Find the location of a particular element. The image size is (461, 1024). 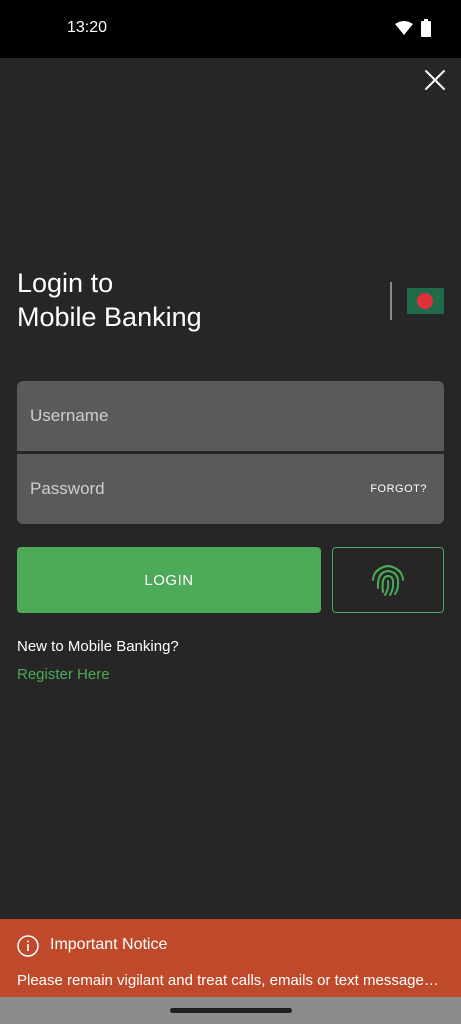

battery-icon is located at coordinates (426, 30).